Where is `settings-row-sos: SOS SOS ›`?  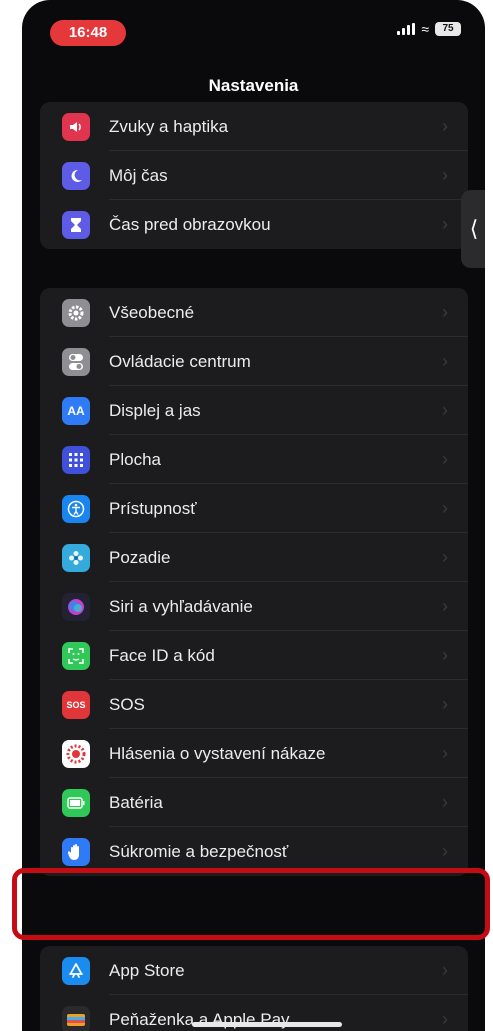 settings-row-sos: SOS SOS › is located at coordinates (254, 704).